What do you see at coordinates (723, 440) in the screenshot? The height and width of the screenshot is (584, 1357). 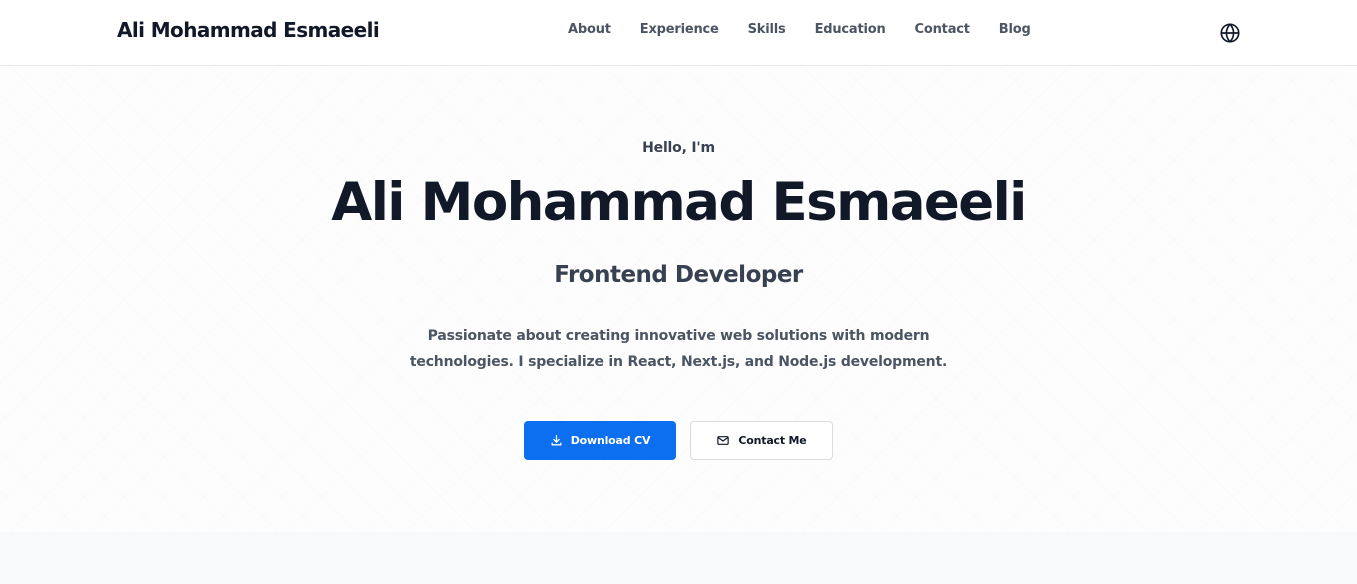 I see `mail-icon` at bounding box center [723, 440].